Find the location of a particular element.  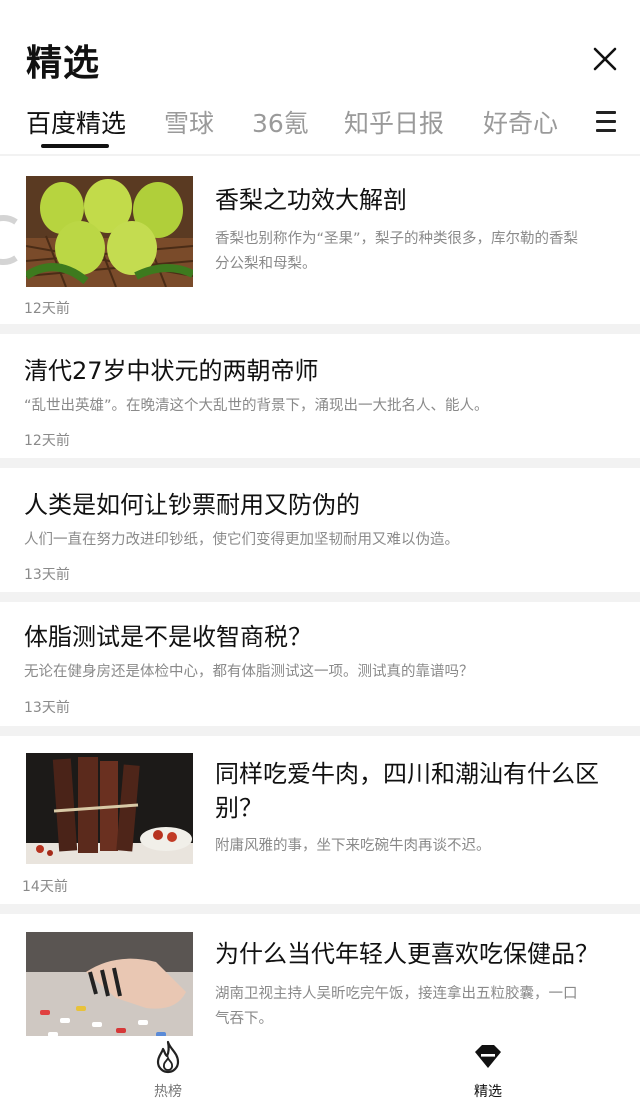

diamond-icon is located at coordinates (488, 1056).